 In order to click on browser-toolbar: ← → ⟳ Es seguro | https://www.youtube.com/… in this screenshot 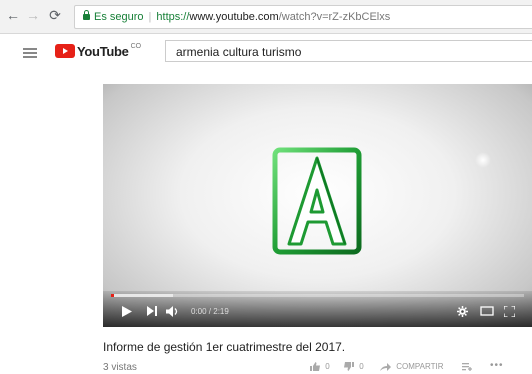, I will do `click(266, 17)`.